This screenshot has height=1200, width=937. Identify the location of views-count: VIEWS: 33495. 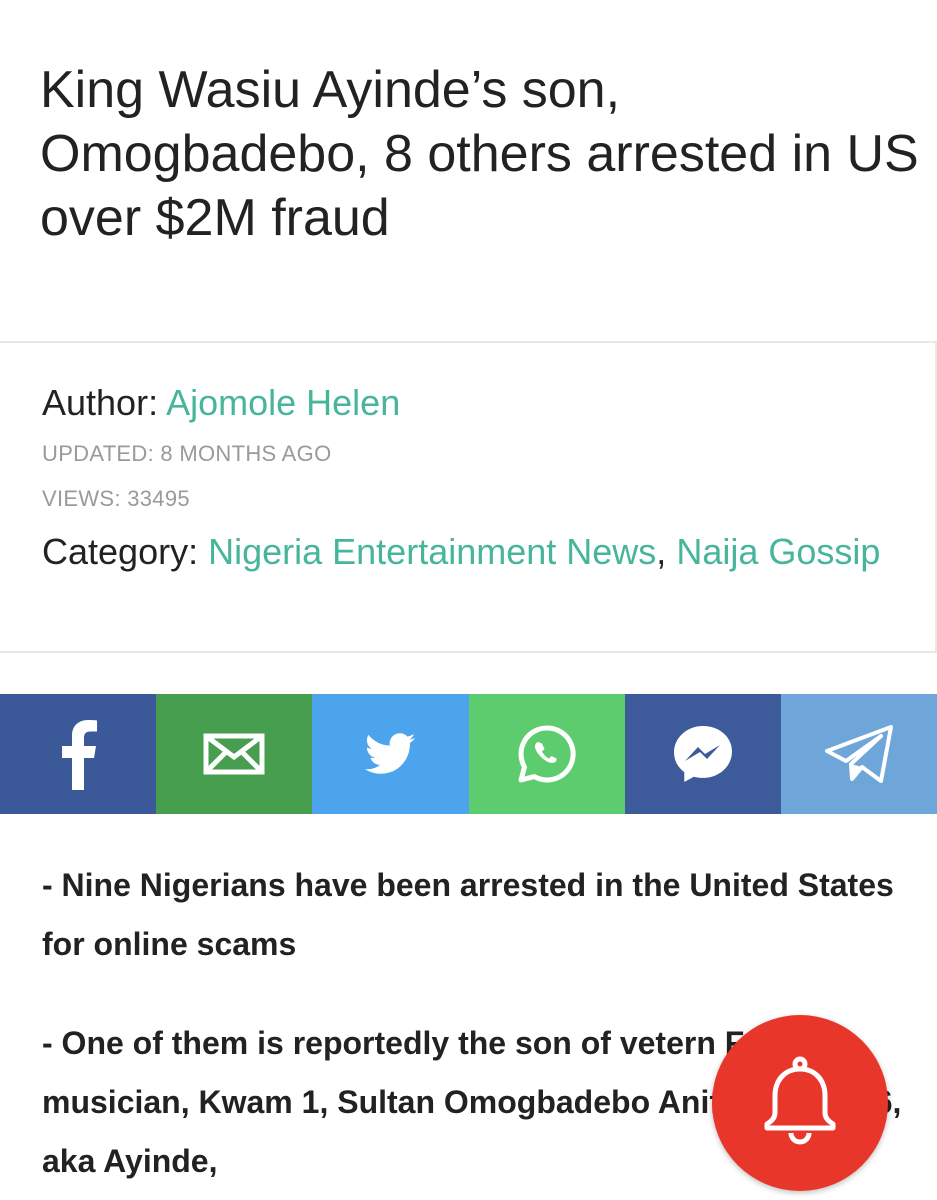
(116, 498).